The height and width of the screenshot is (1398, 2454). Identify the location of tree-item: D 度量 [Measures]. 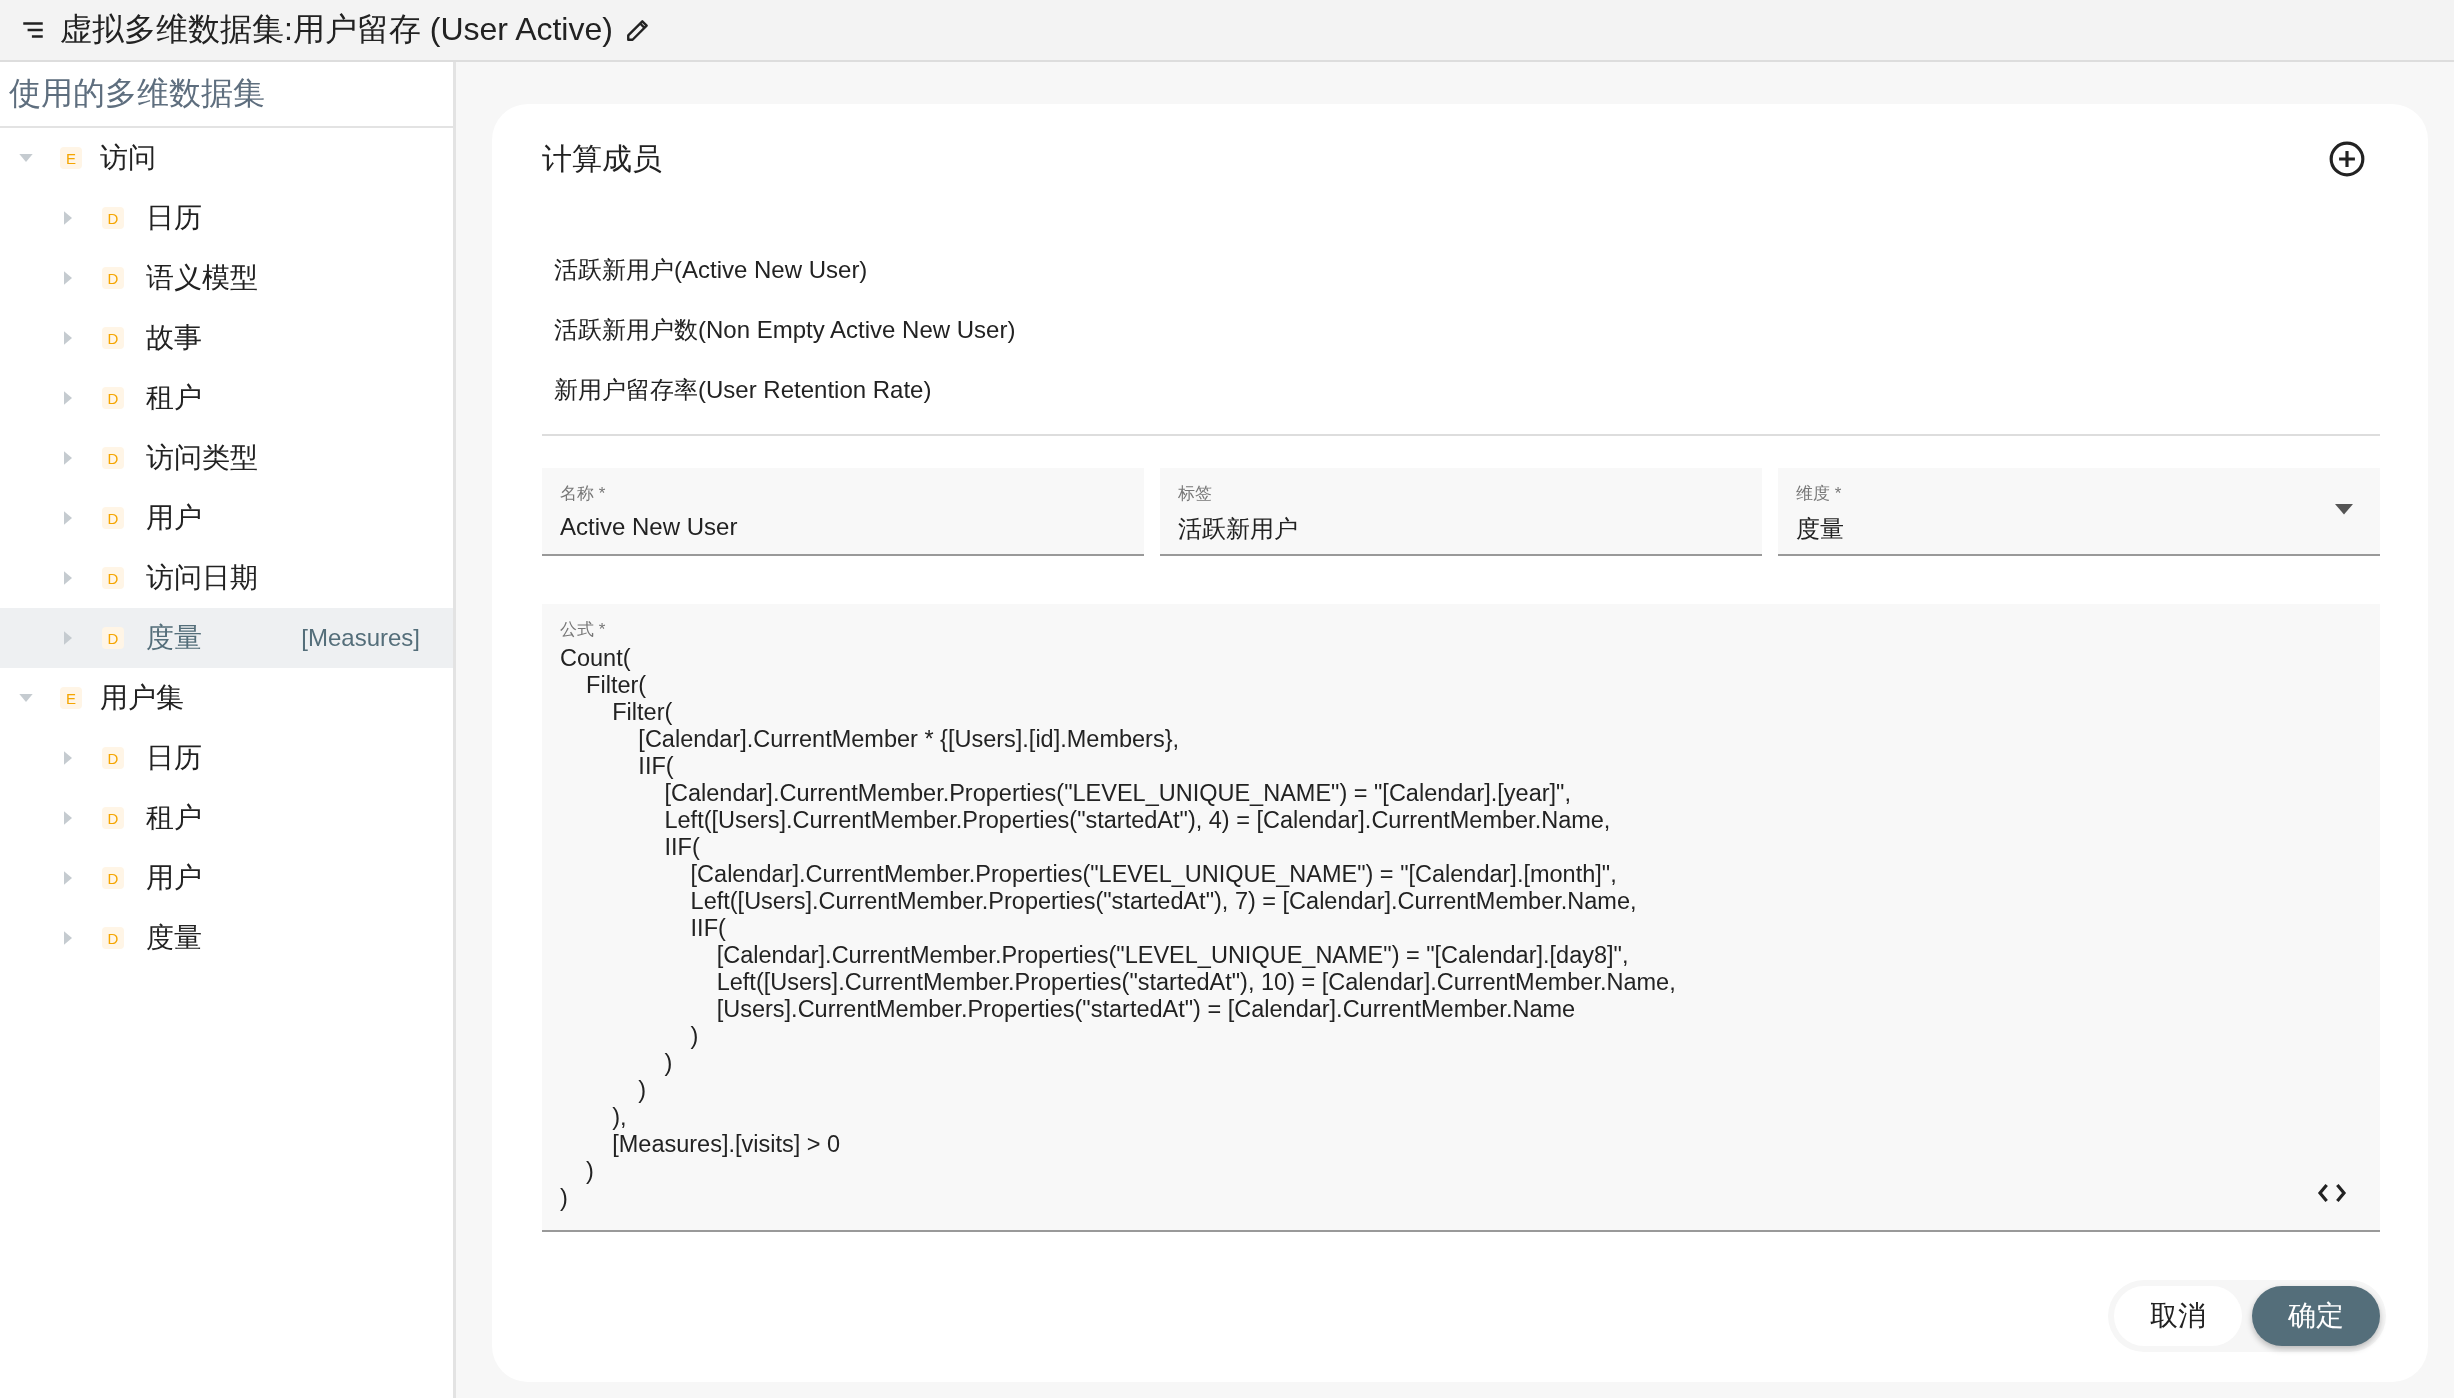
(226, 638).